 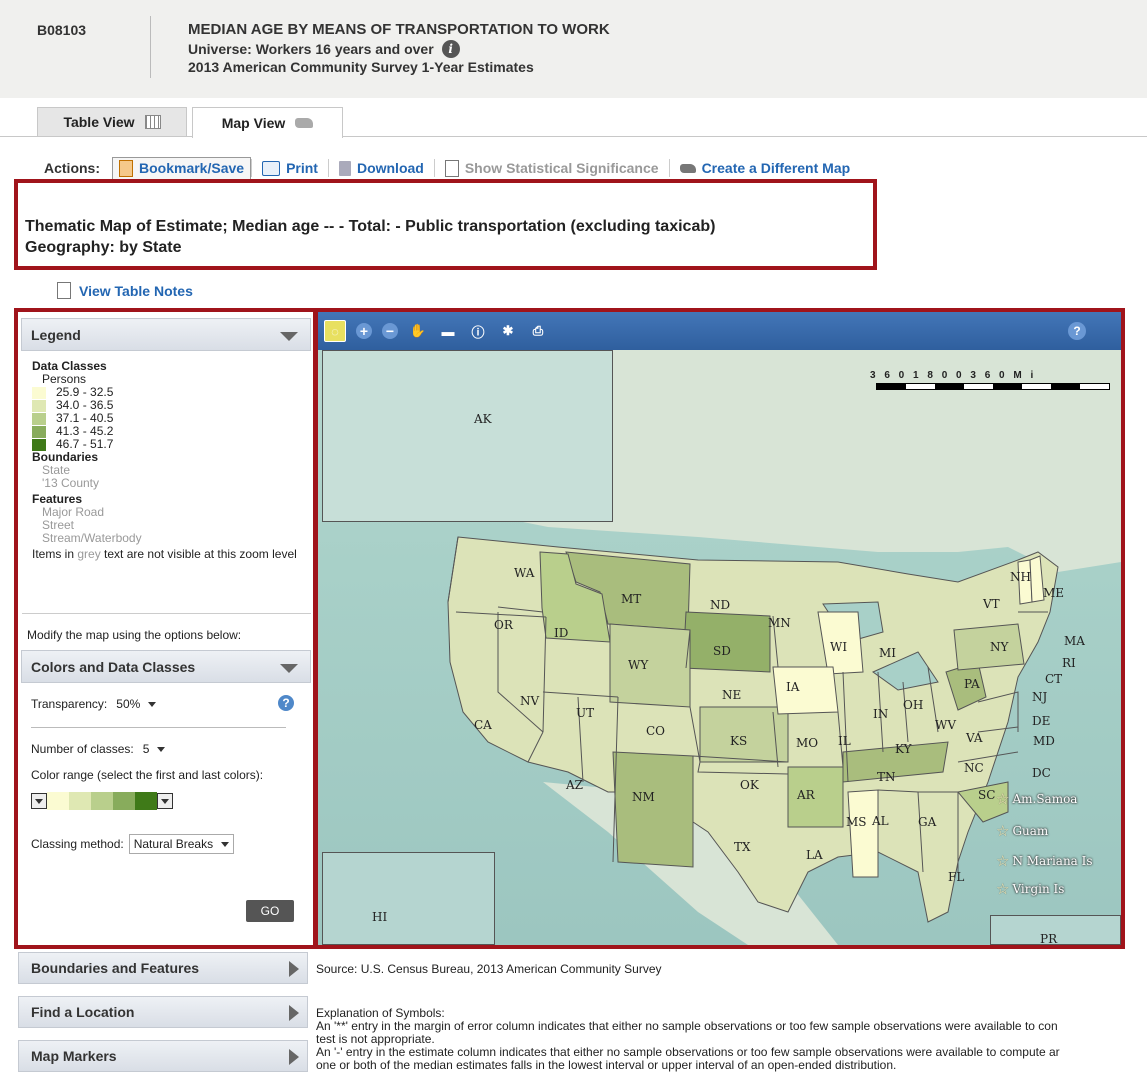 I want to click on tab-table-view: Table View, so click(x=112, y=121).